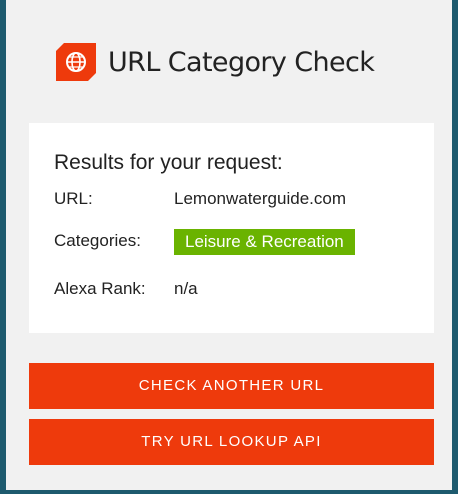  Describe the element at coordinates (186, 288) in the screenshot. I see `alexa-rank-value: n/a` at that location.